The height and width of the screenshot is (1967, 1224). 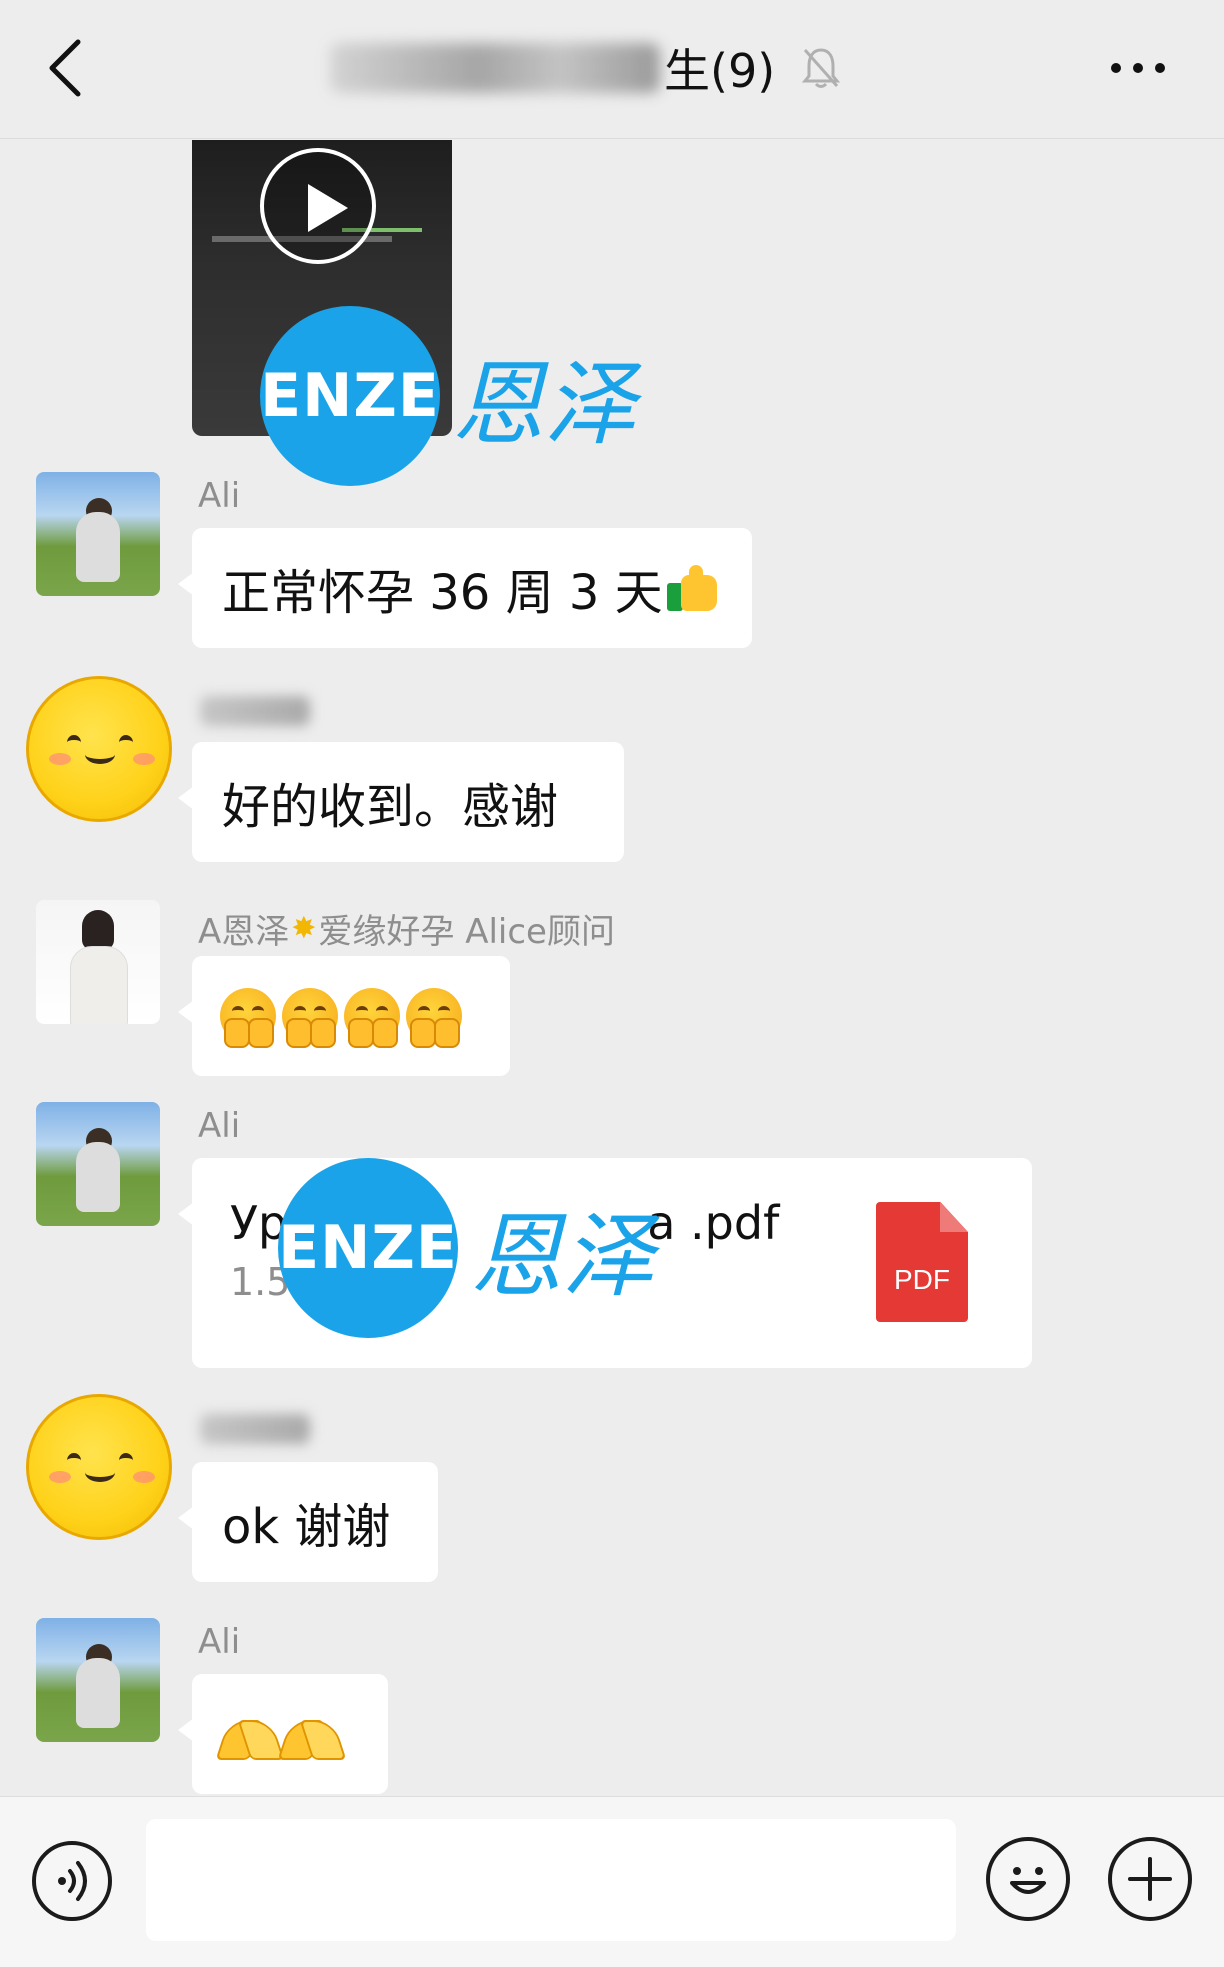 I want to click on text-message-bubble: 正常怀孕 36 周 3 天, so click(x=465, y=588).